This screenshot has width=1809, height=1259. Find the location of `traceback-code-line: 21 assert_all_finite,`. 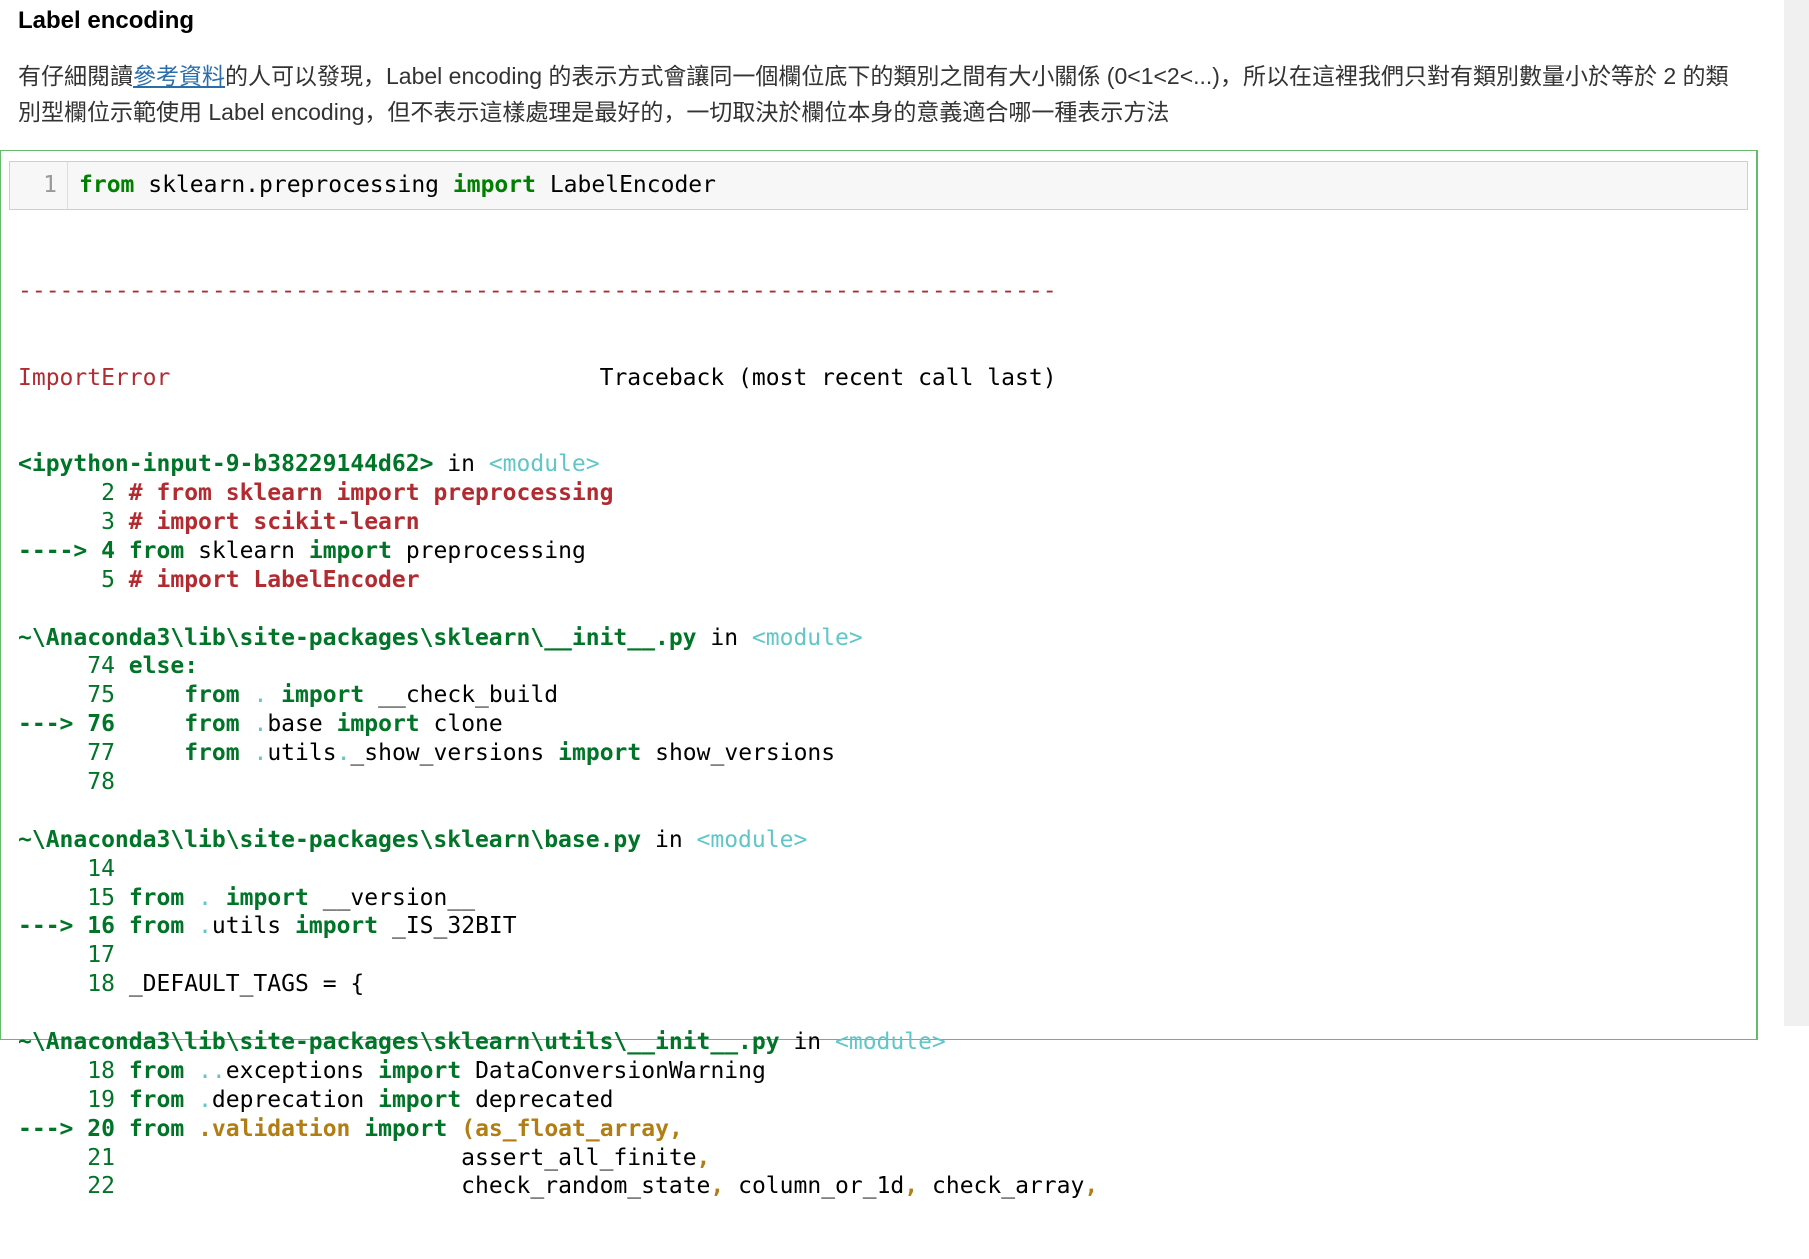

traceback-code-line: 21 assert_all_finite, is located at coordinates (558, 1158).